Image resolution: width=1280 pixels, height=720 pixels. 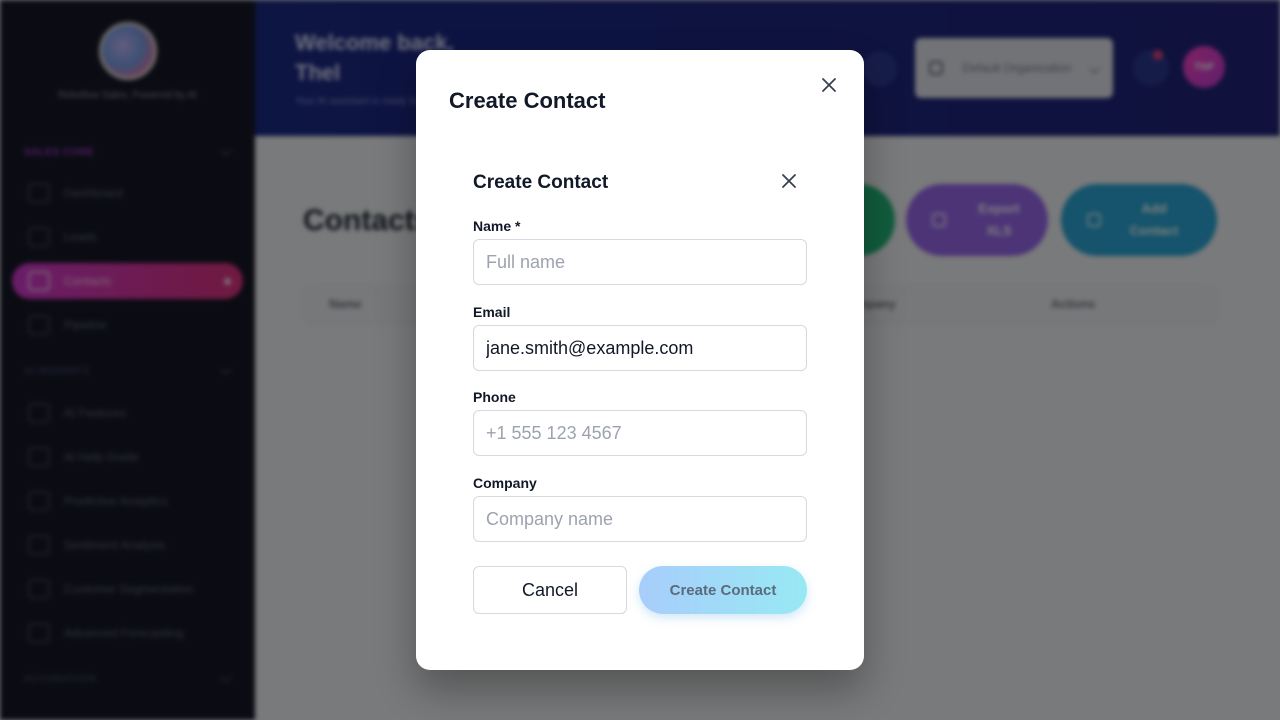 I want to click on close-form-button, so click(x=789, y=181).